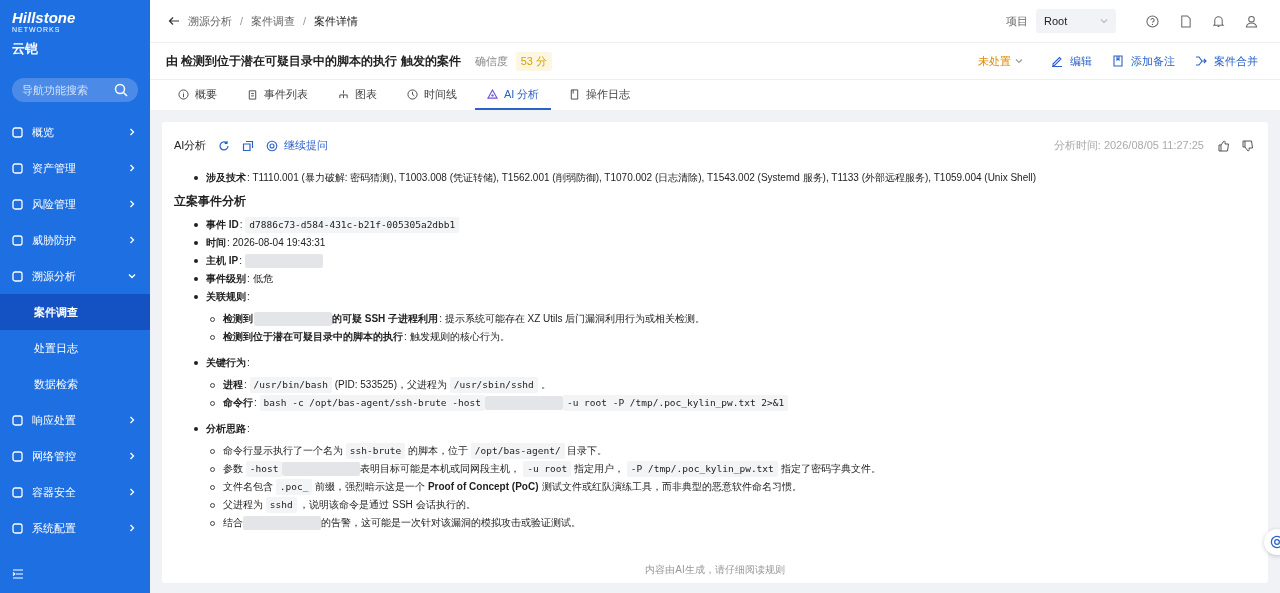 This screenshot has width=1280, height=593. Describe the element at coordinates (44, 18) in the screenshot. I see `brand-logo-text: Hillstone` at that location.